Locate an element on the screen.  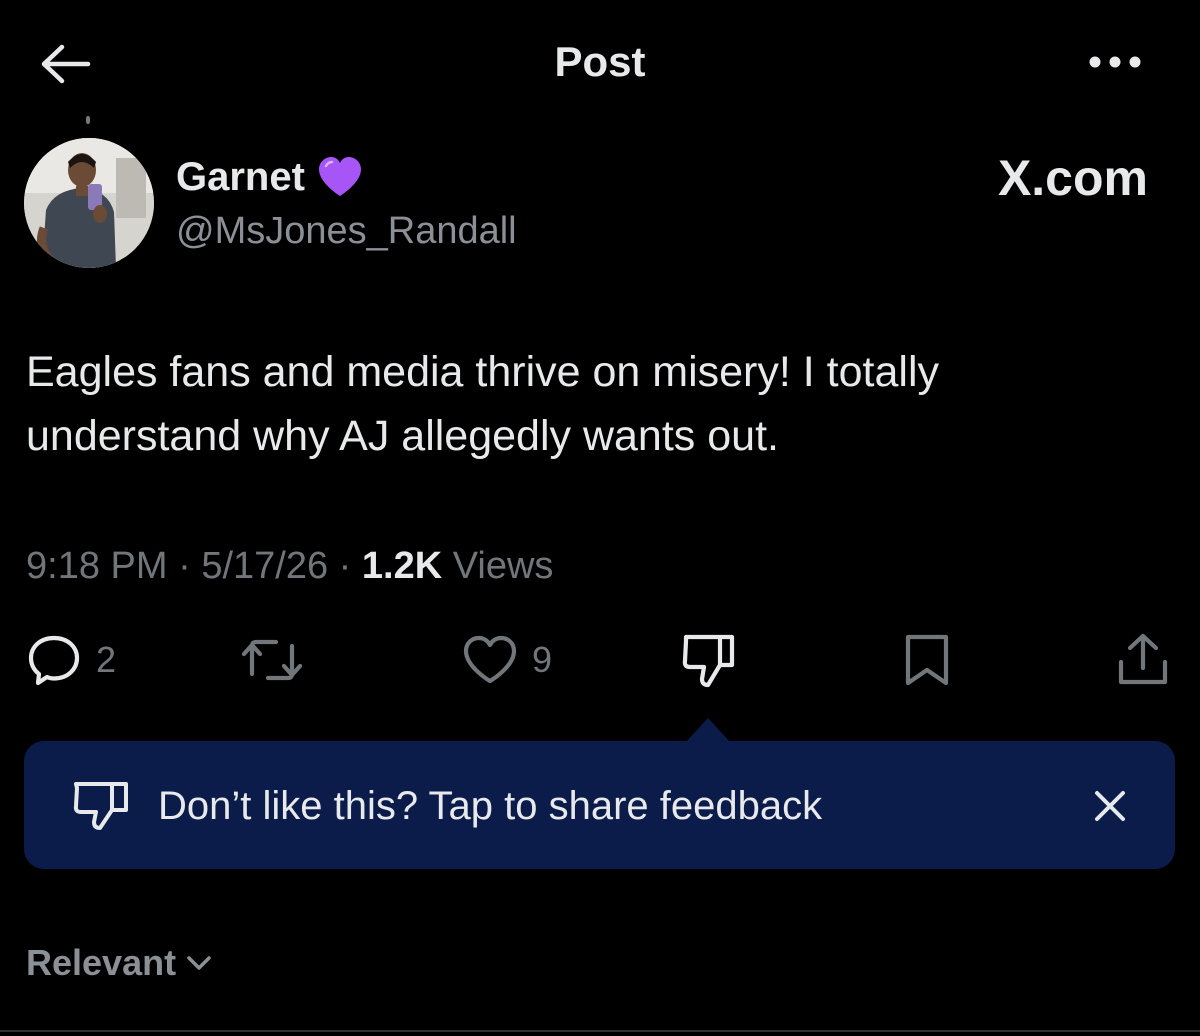
reply-icon is located at coordinates (54, 660).